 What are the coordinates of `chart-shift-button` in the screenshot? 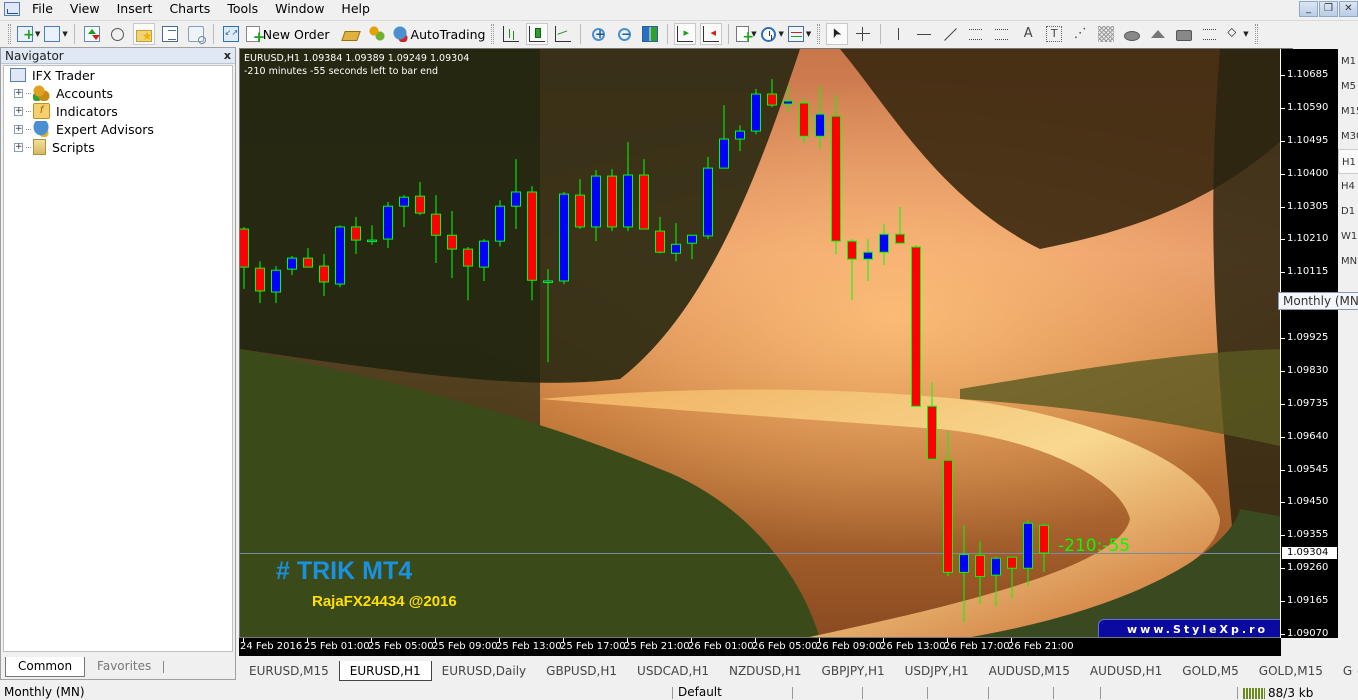 It's located at (685, 34).